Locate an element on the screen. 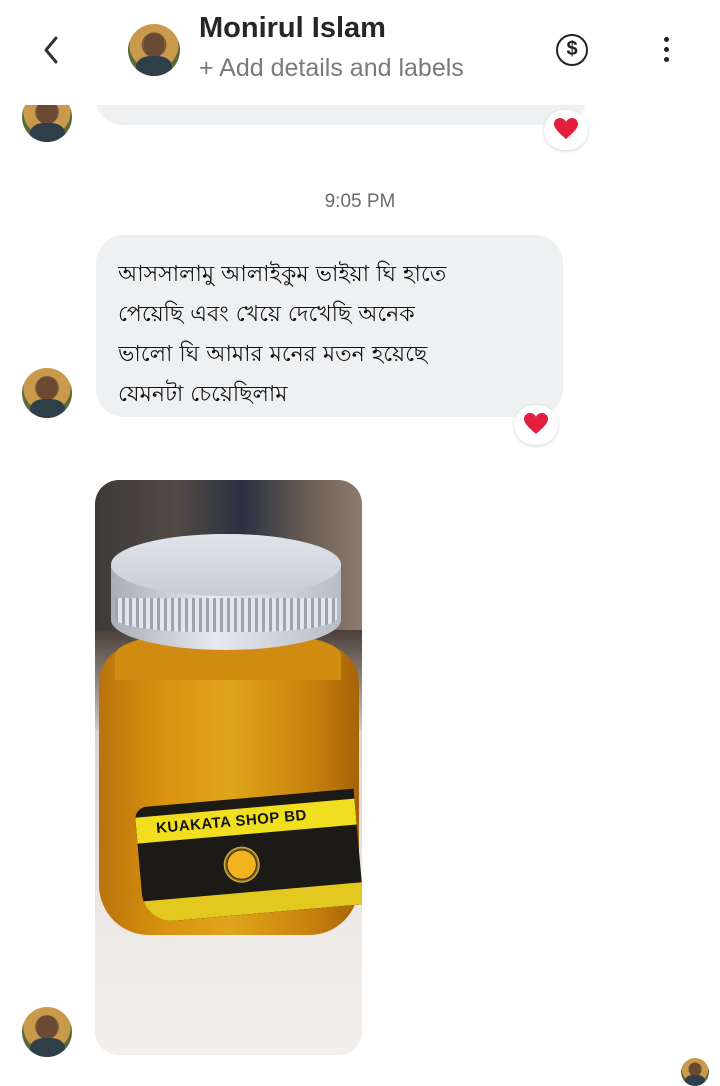 This screenshot has height=1086, width=720. contact-avatar is located at coordinates (154, 50).